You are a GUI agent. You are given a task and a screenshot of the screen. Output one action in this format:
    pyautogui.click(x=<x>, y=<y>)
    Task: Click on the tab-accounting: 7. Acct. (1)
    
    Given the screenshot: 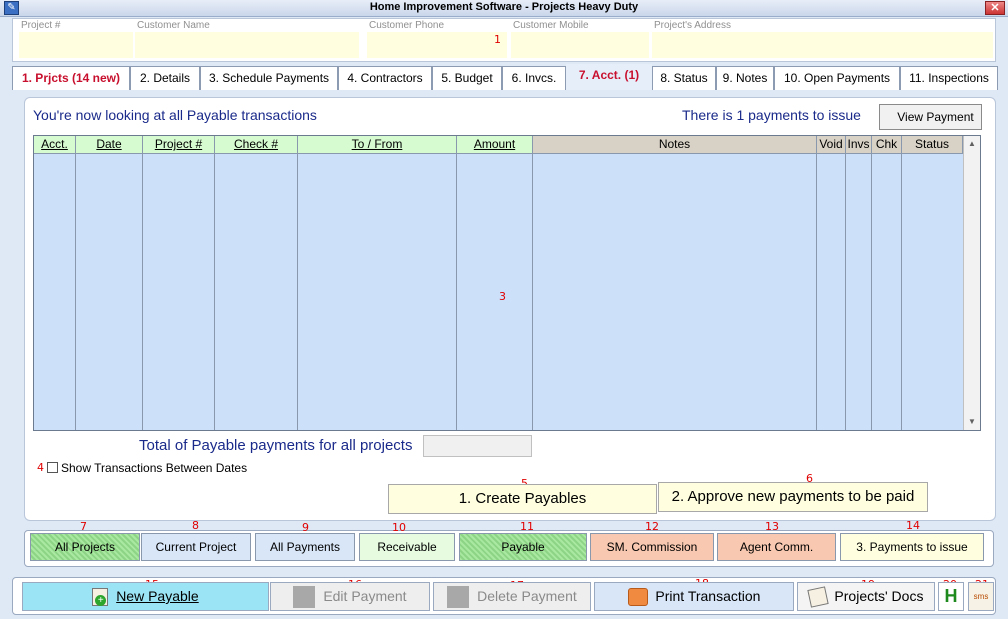 What is the action you would take?
    pyautogui.click(x=609, y=77)
    